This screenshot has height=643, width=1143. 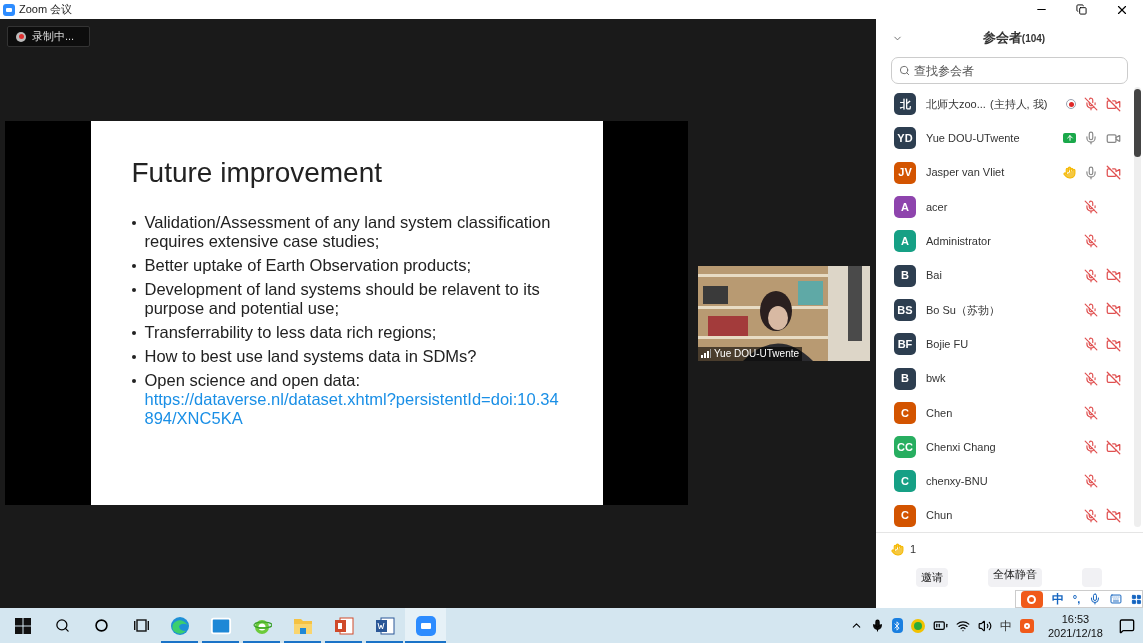 What do you see at coordinates (384, 625) in the screenshot?
I see `word-icon` at bounding box center [384, 625].